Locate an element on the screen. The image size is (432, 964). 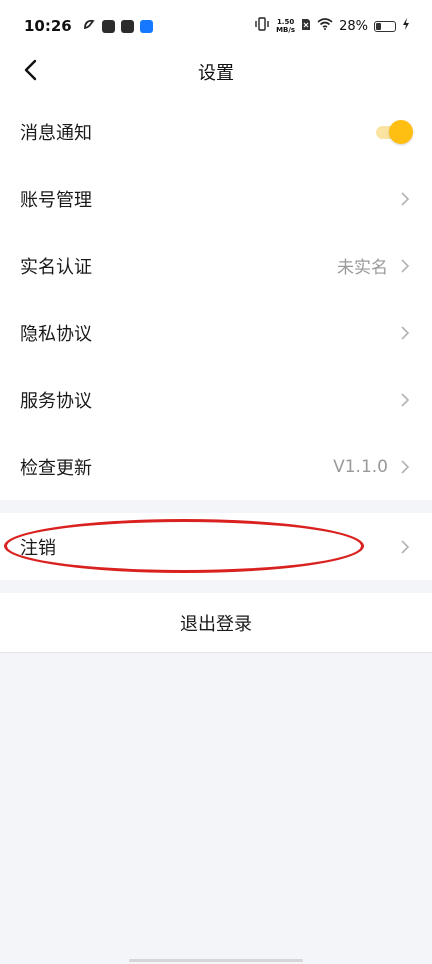
wifi-icon is located at coordinates (325, 26).